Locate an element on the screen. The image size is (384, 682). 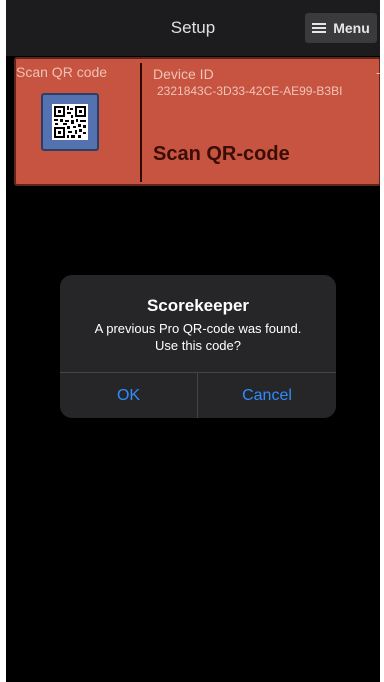
qr-code-icon is located at coordinates (70, 122).